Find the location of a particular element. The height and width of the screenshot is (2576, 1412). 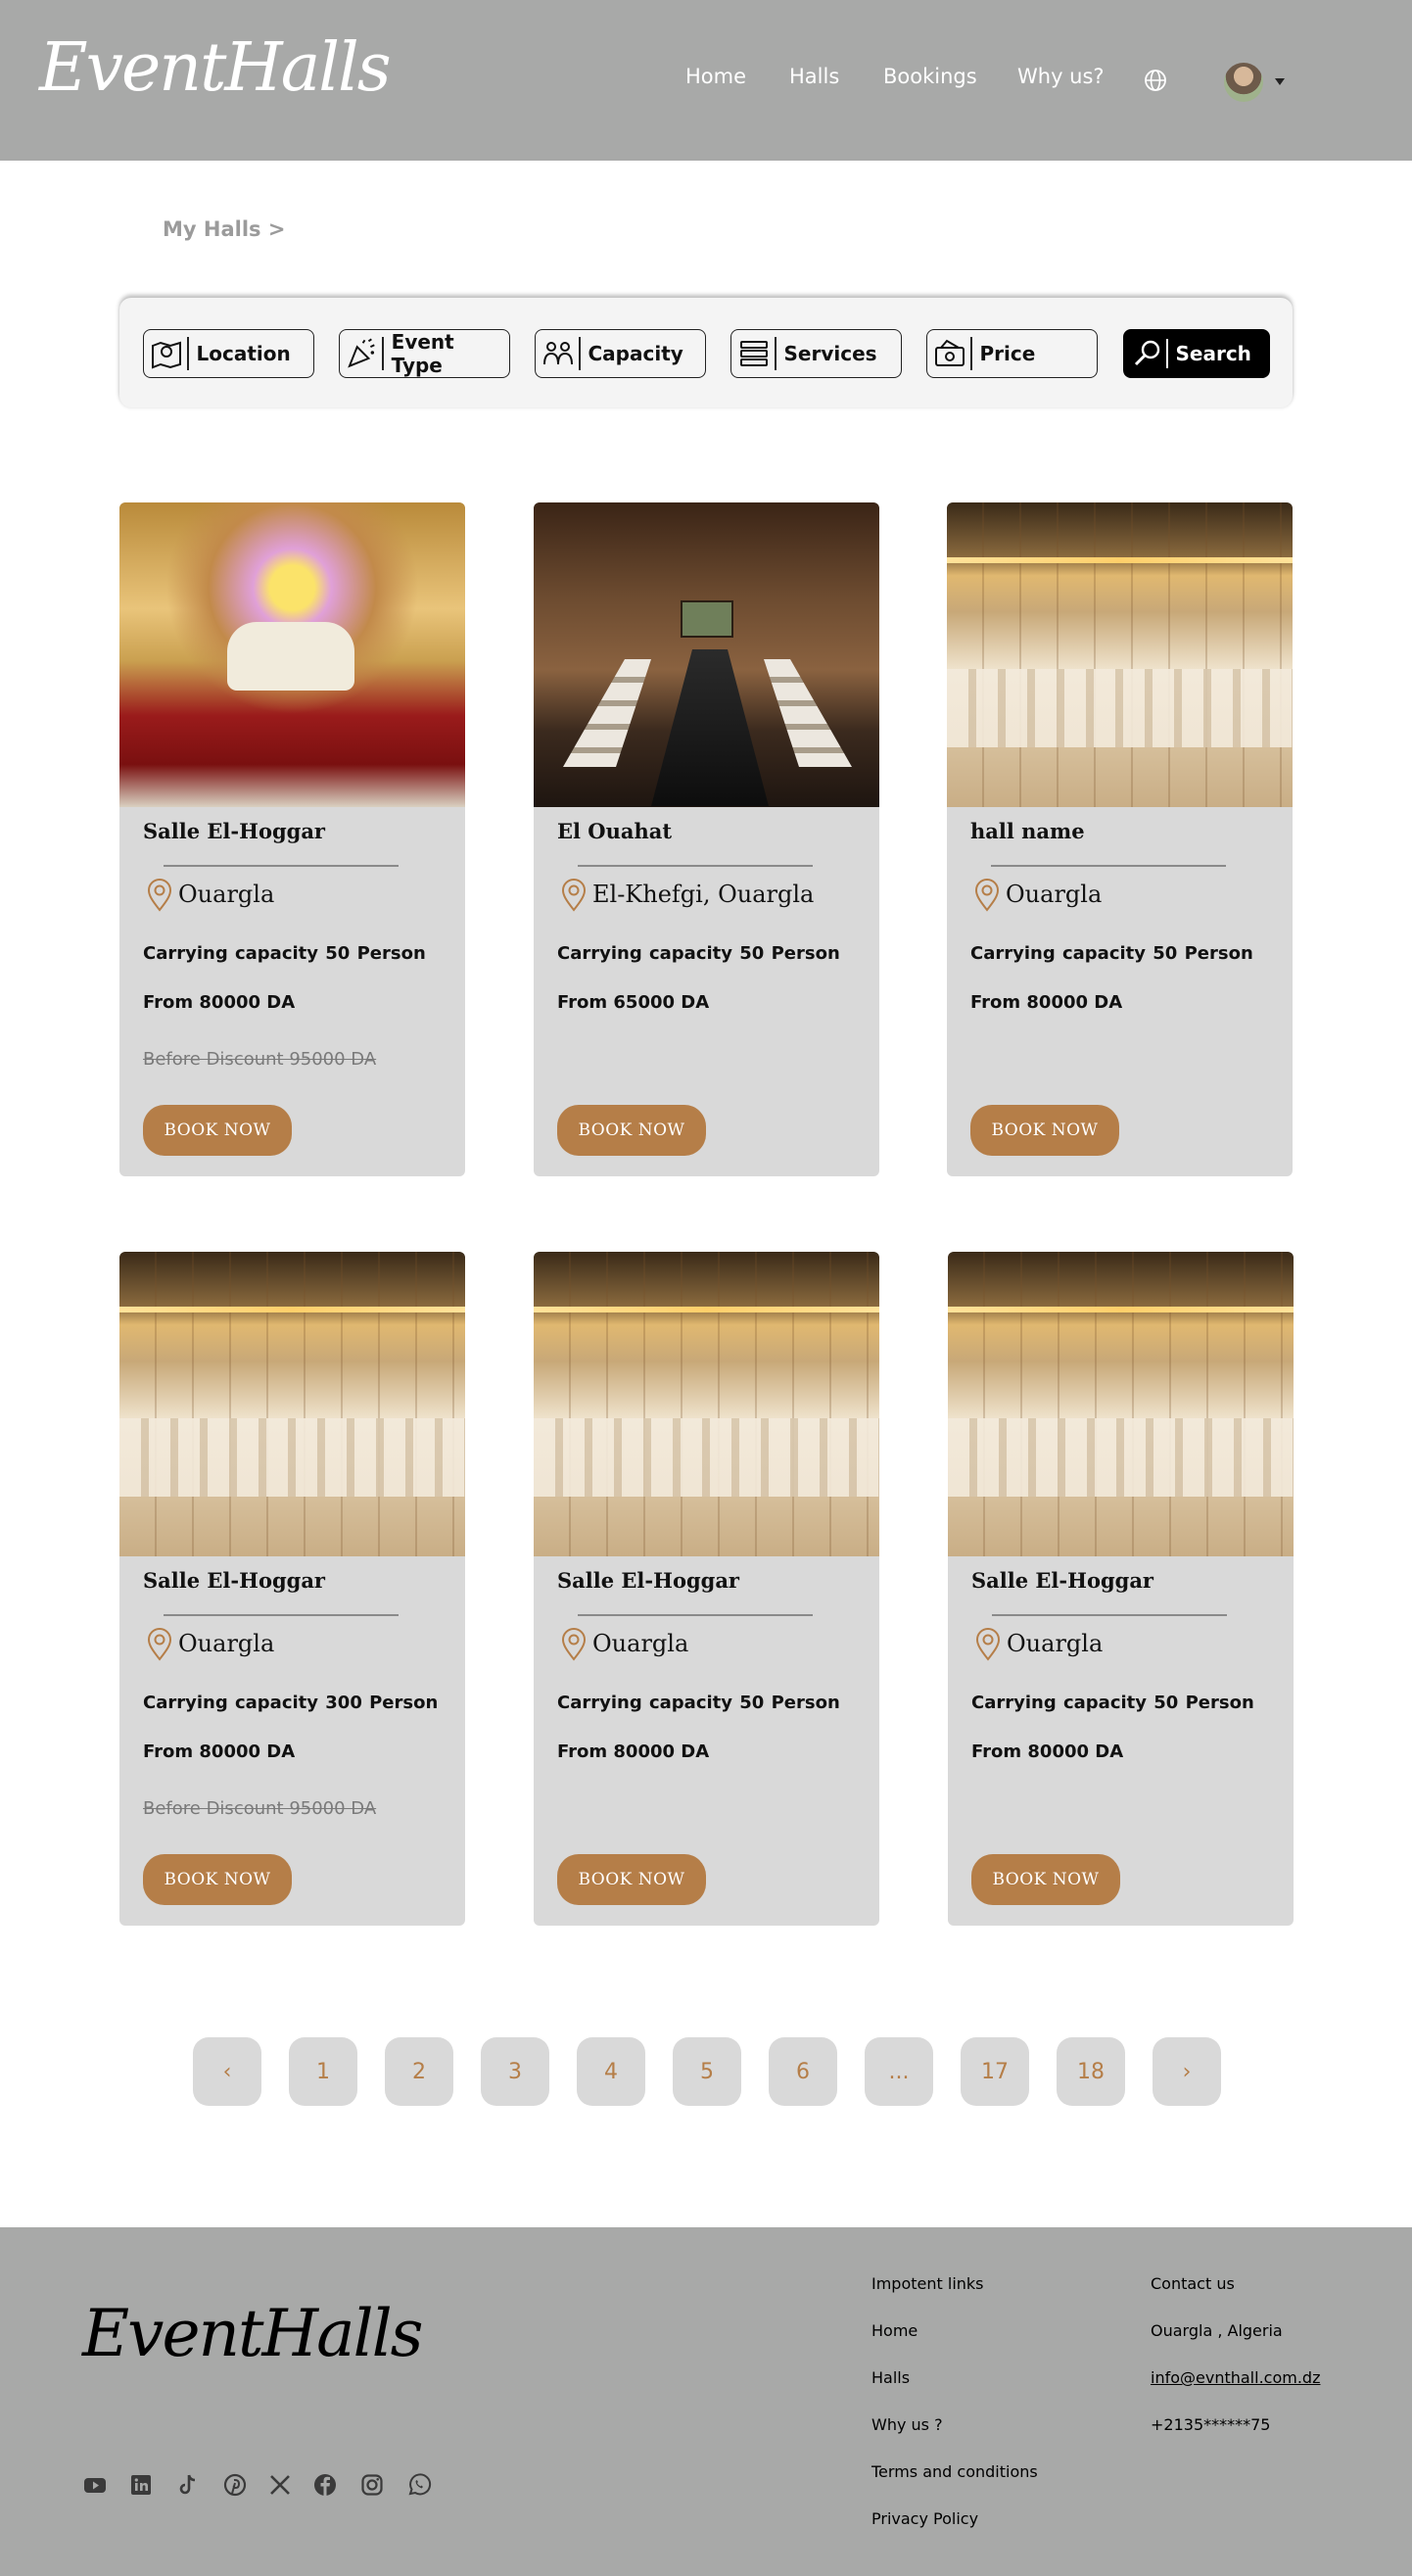

capacity-filter: Capacity is located at coordinates (621, 353).